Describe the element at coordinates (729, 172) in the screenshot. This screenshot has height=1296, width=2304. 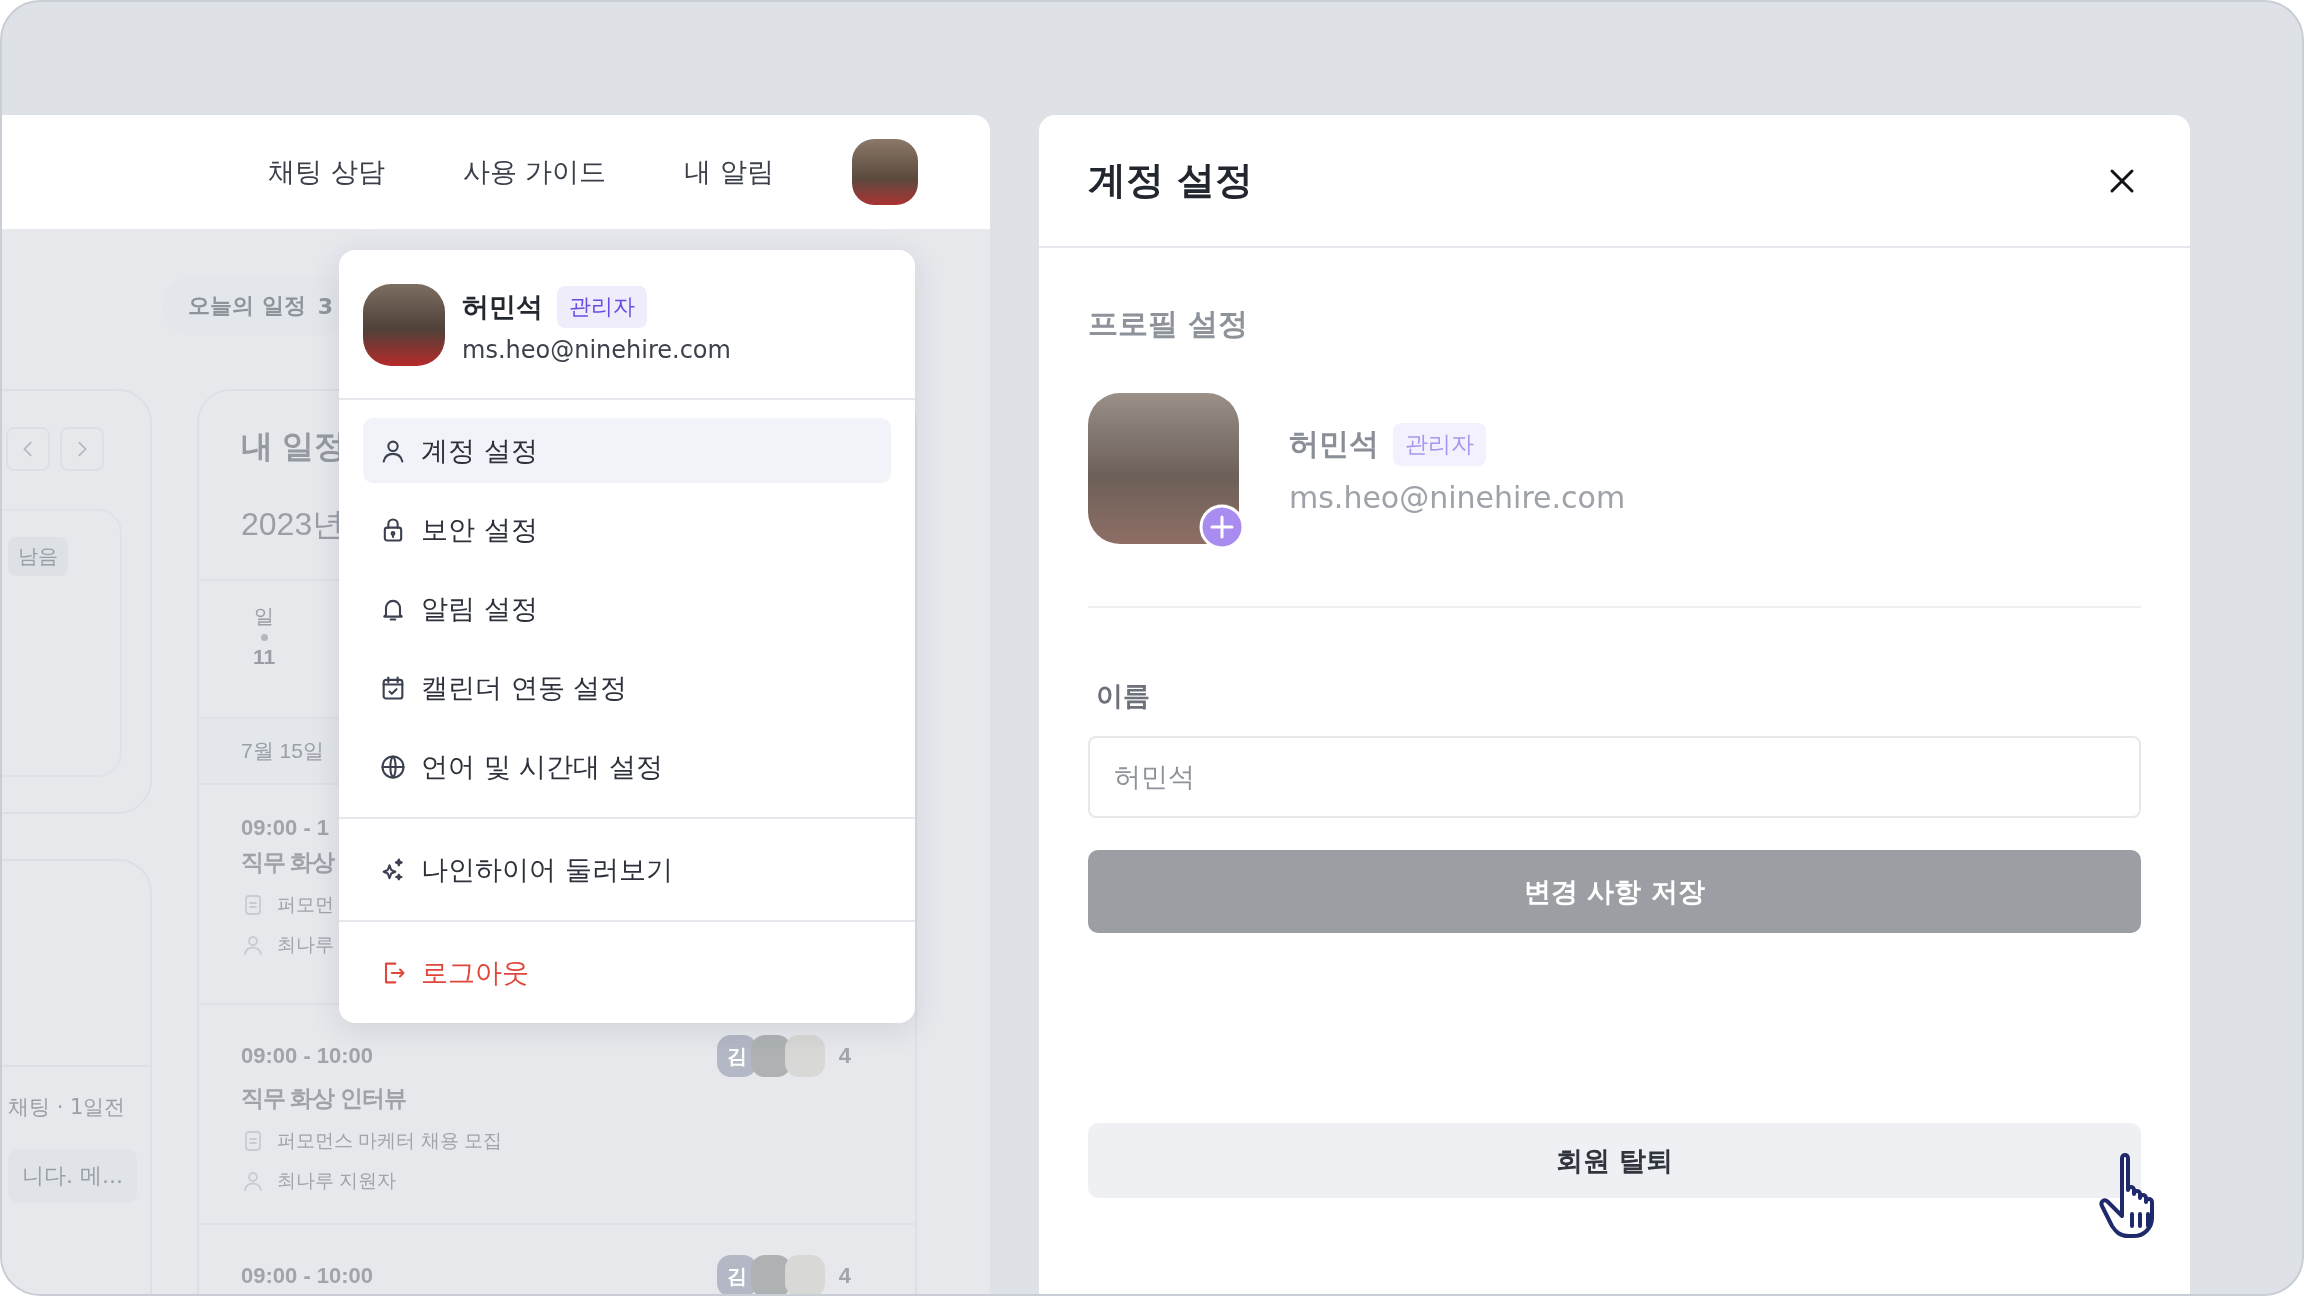
I see `nav-link: 내 알림` at that location.